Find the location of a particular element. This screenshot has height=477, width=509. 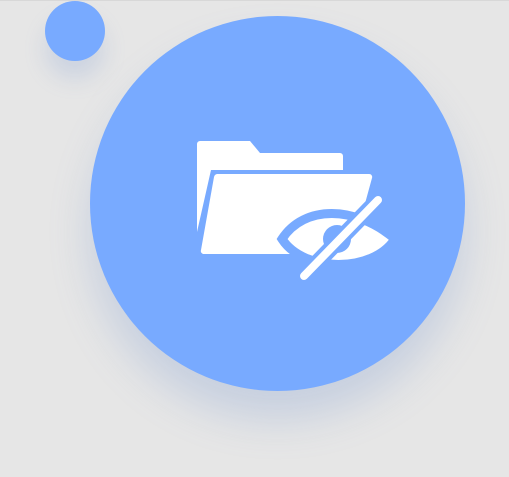

folder-hidden-icon is located at coordinates (297, 211).